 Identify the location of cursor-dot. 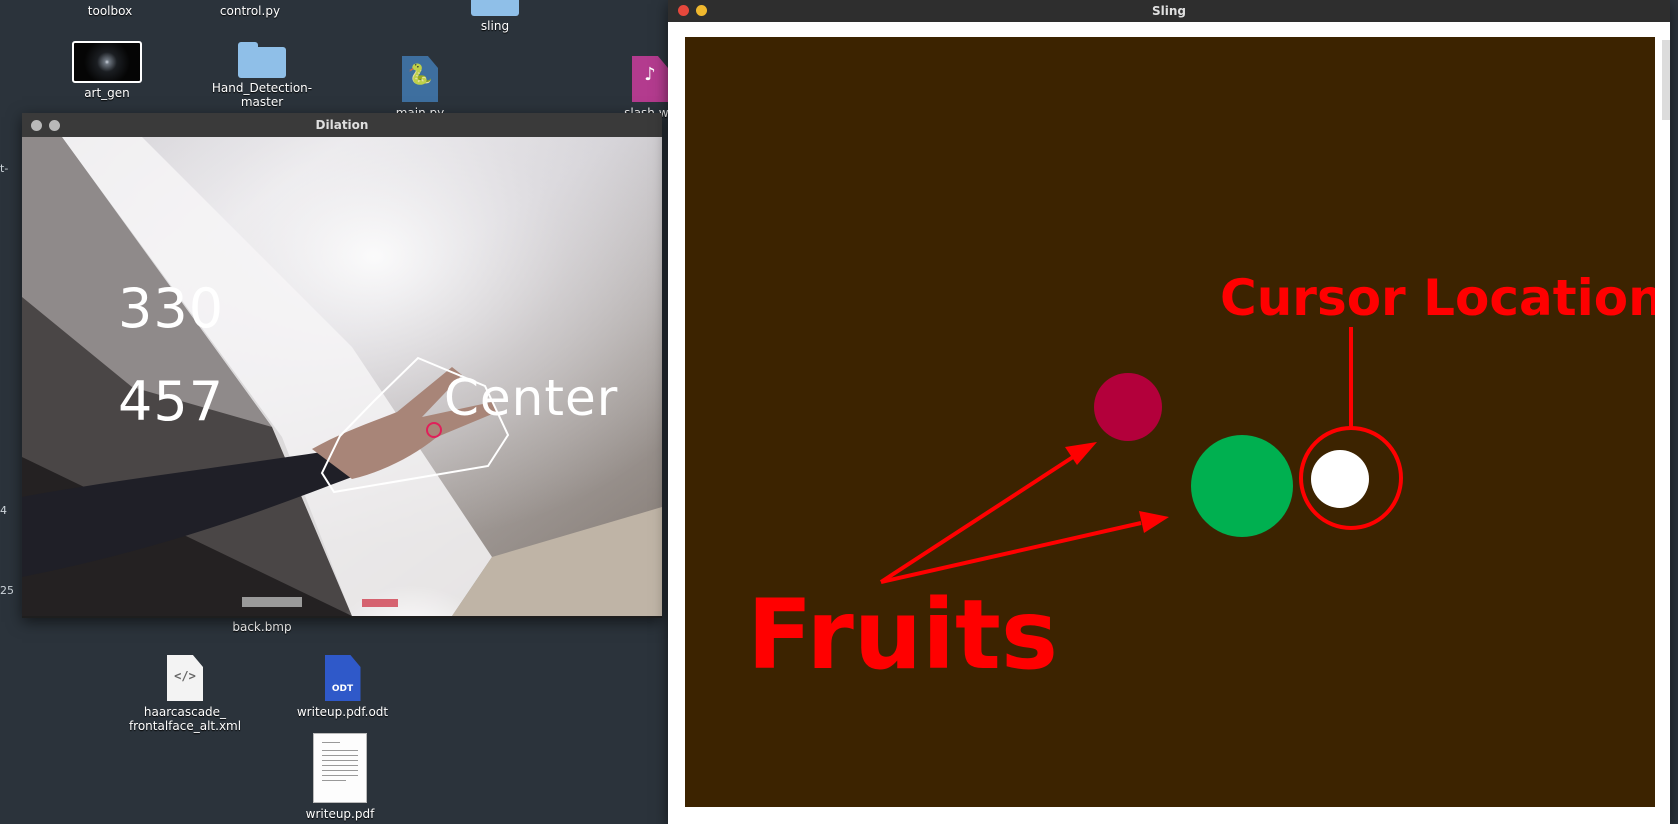
(1340, 479).